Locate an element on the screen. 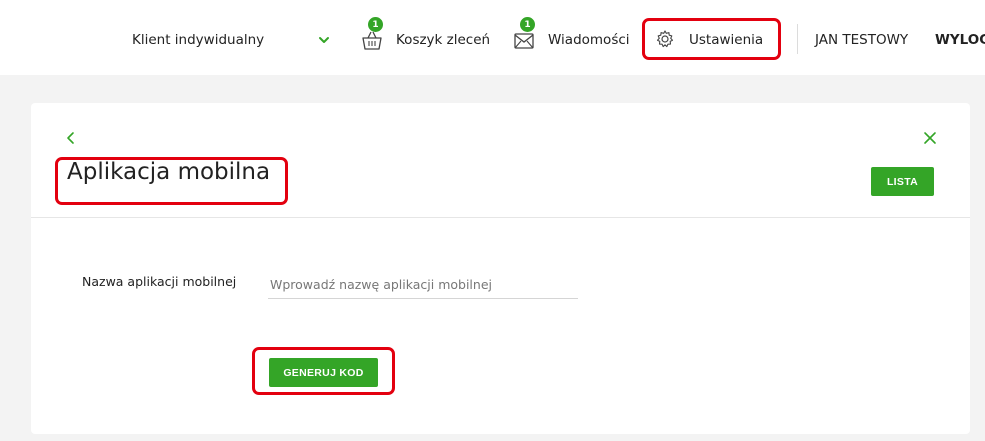 Image resolution: width=985 pixels, height=441 pixels. settings-link: Ustawienia is located at coordinates (709, 40).